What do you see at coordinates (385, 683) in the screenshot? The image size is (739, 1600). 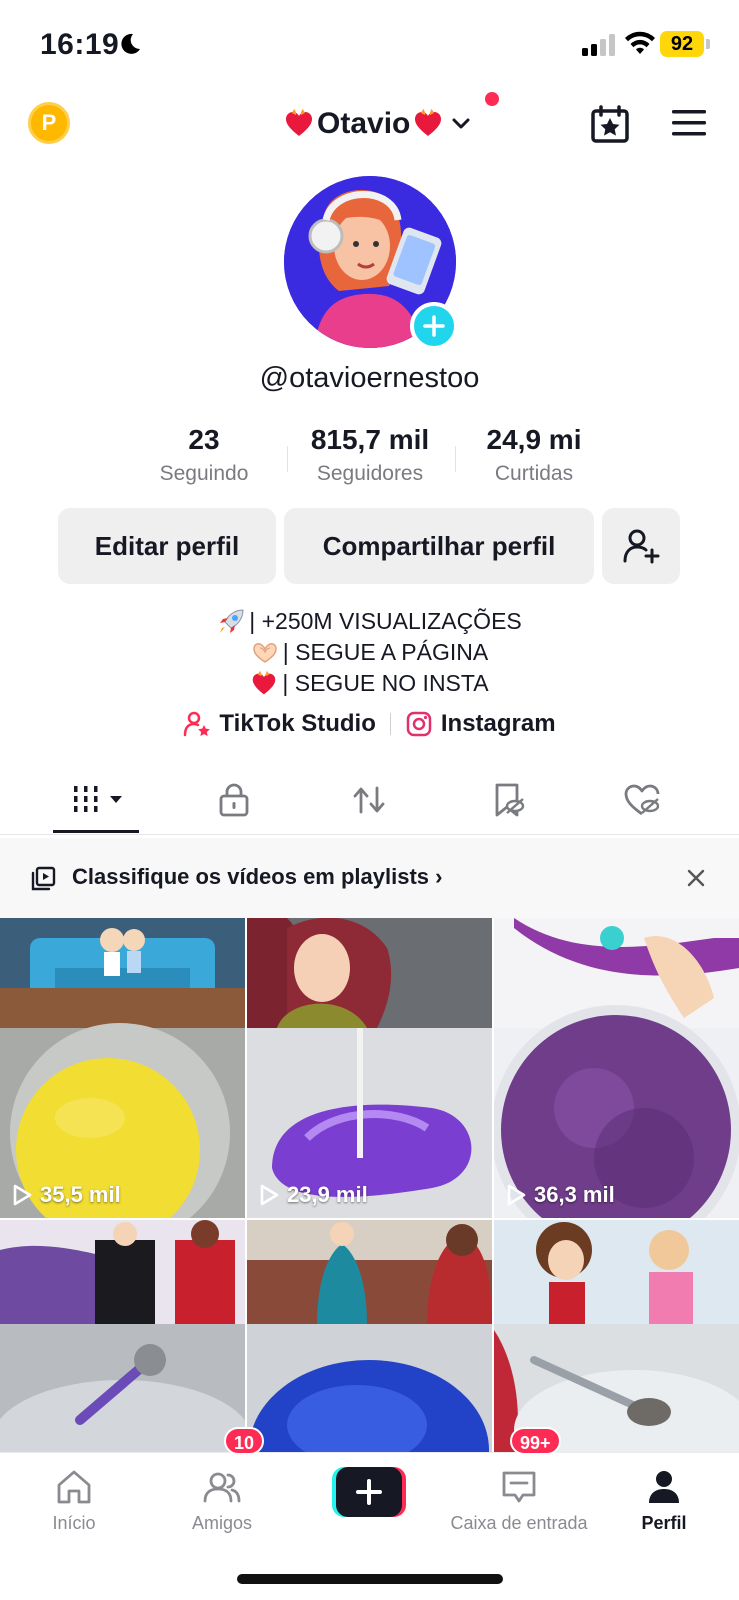 I see `bio-line-text: | SEGUE NO INSTA` at bounding box center [385, 683].